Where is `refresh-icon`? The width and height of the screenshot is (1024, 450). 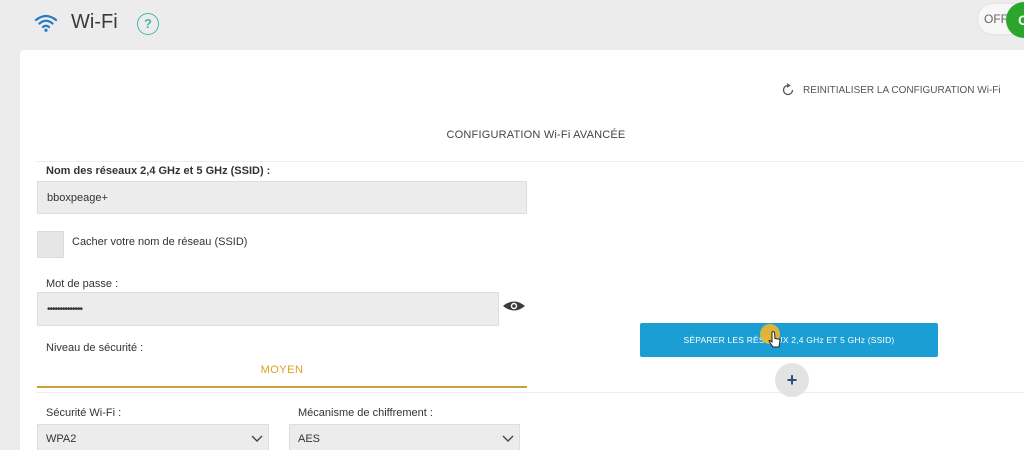 refresh-icon is located at coordinates (788, 89).